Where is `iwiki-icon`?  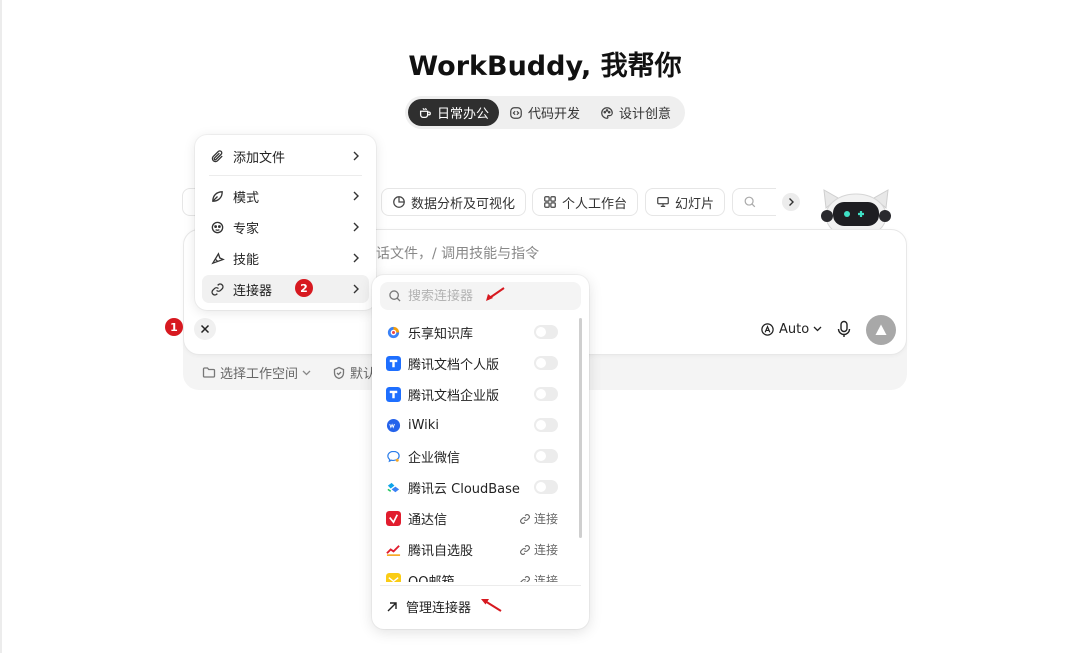 iwiki-icon is located at coordinates (393, 425).